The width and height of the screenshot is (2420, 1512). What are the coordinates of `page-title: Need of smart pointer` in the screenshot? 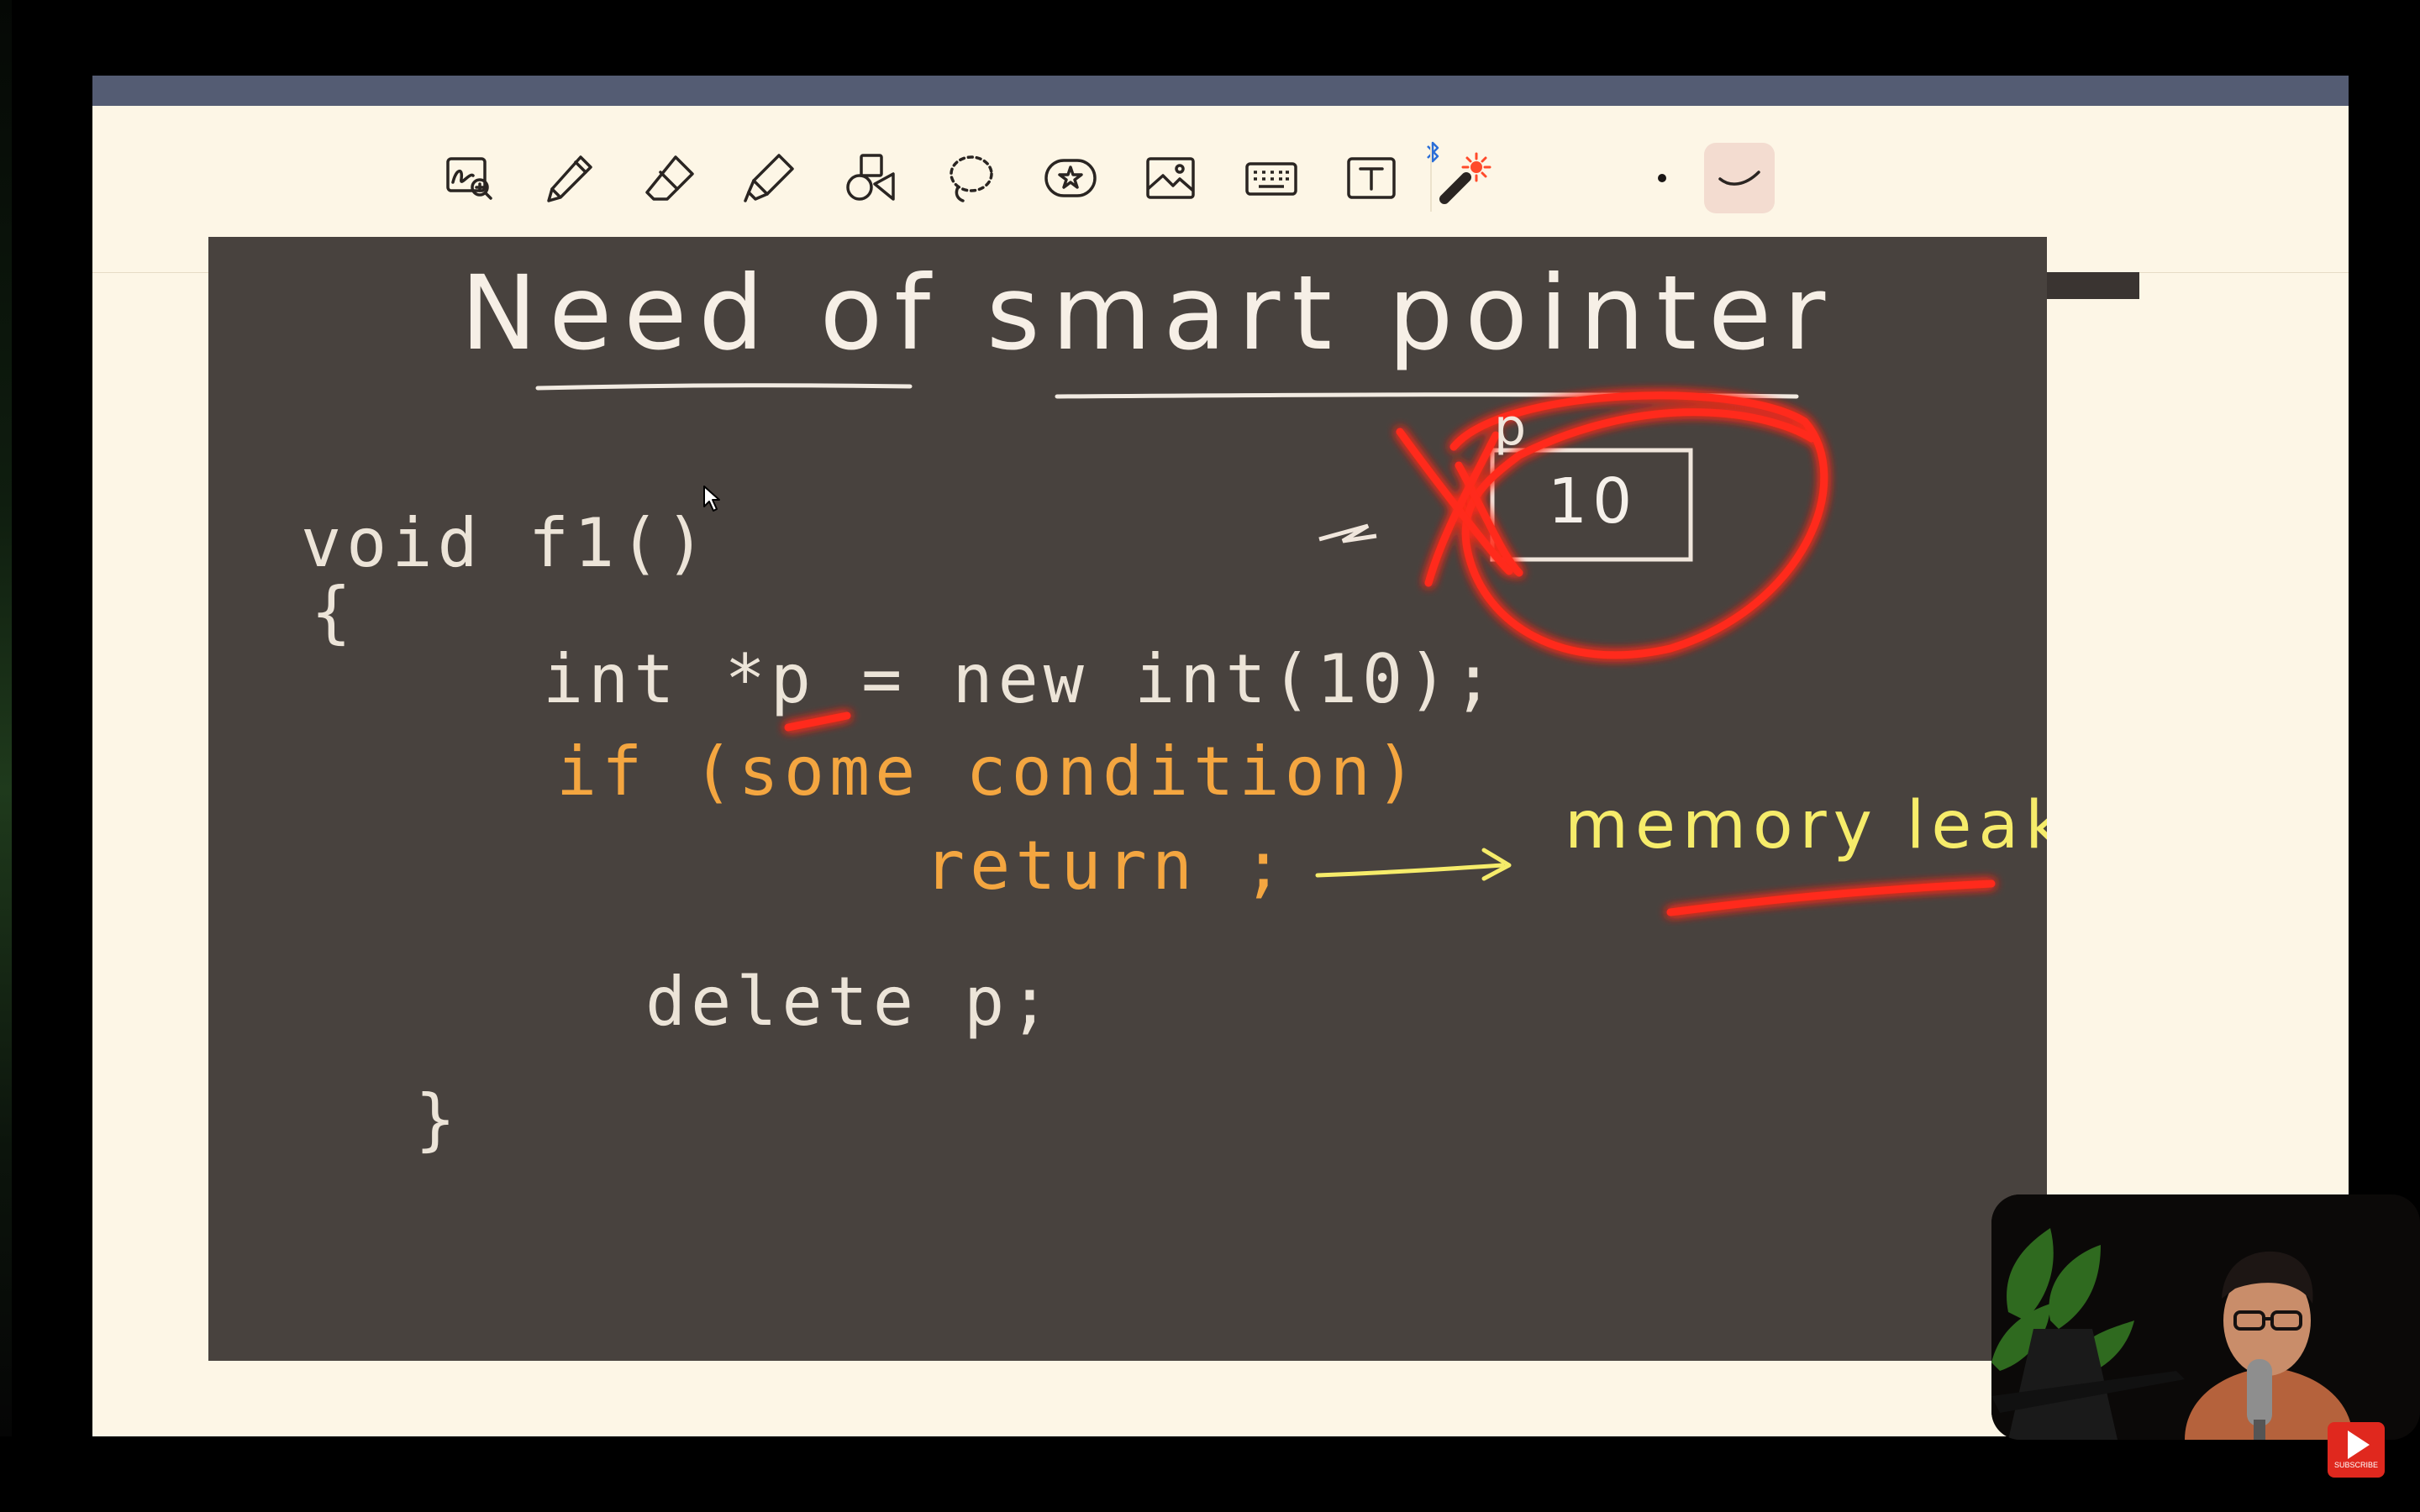 It's located at (1149, 313).